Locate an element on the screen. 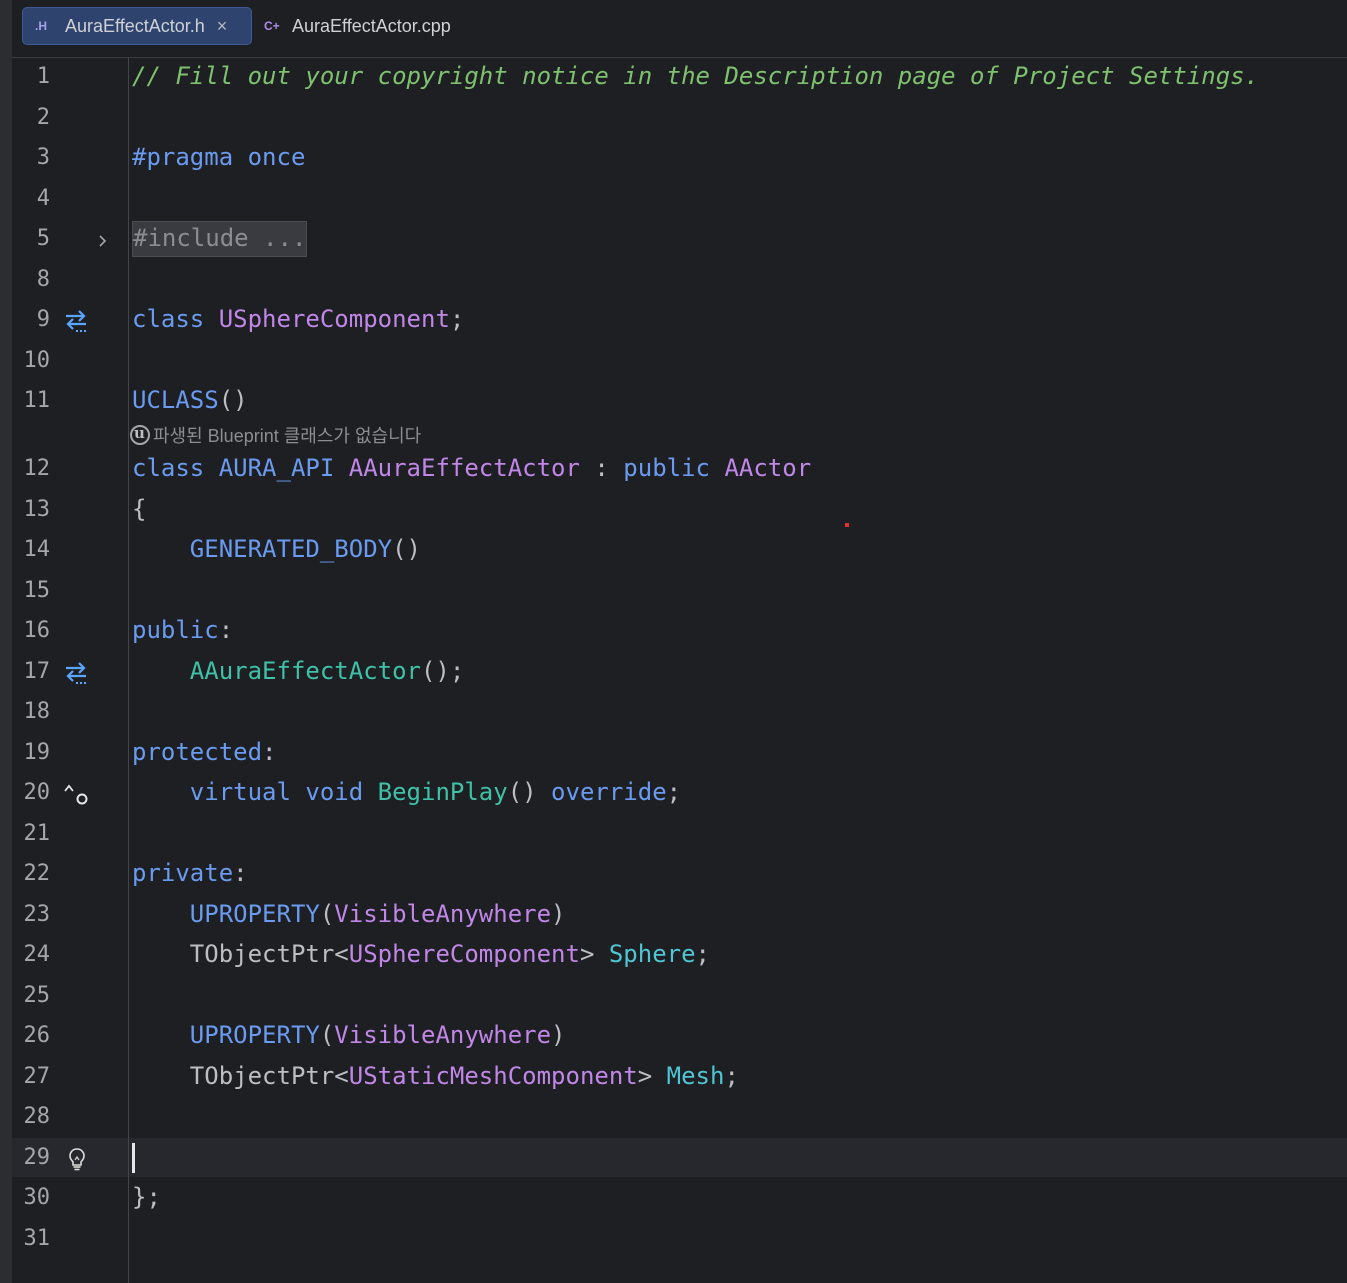 This screenshot has width=1347, height=1283. tab-aura-effect-actor-h: .H AuraEffectActor.h × is located at coordinates (137, 26).